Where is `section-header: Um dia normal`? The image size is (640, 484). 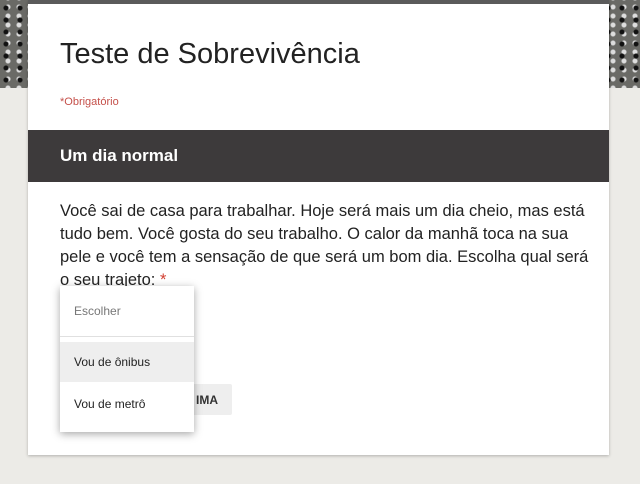 section-header: Um dia normal is located at coordinates (318, 156).